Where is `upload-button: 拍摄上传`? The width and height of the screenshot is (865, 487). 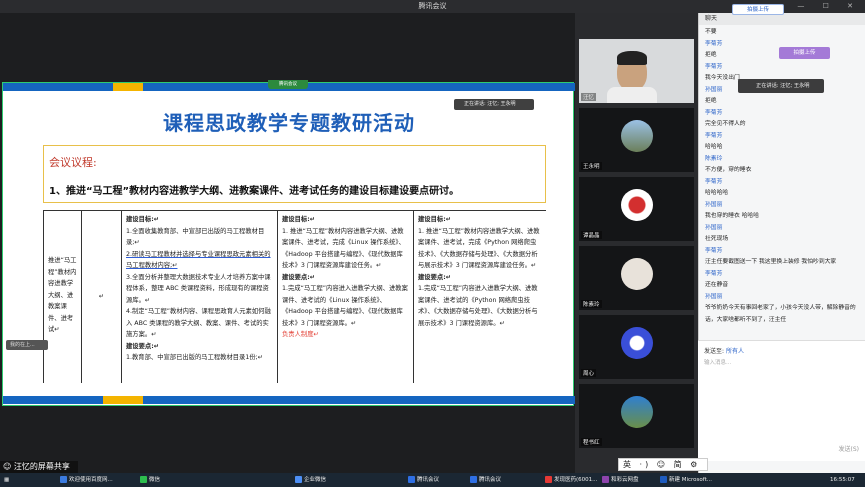
upload-button: 拍摄上传 is located at coordinates (804, 53).